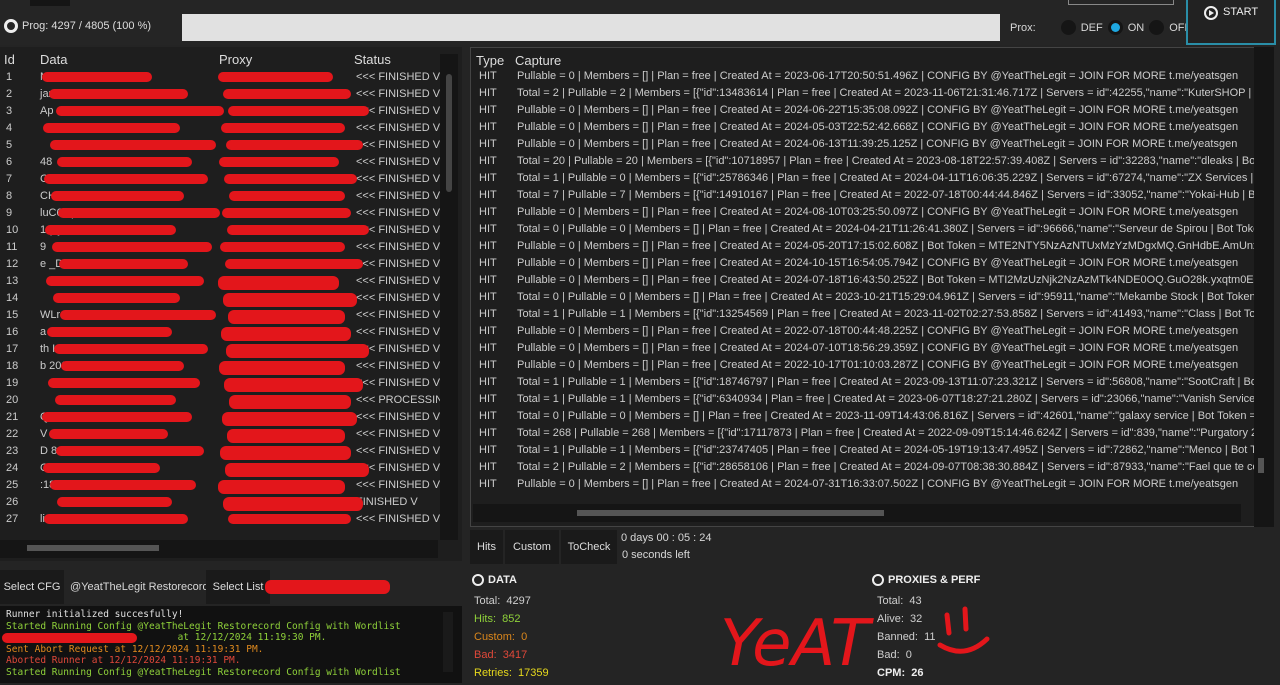 Image resolution: width=1280 pixels, height=685 pixels. I want to click on col-id: Id, so click(9, 59).